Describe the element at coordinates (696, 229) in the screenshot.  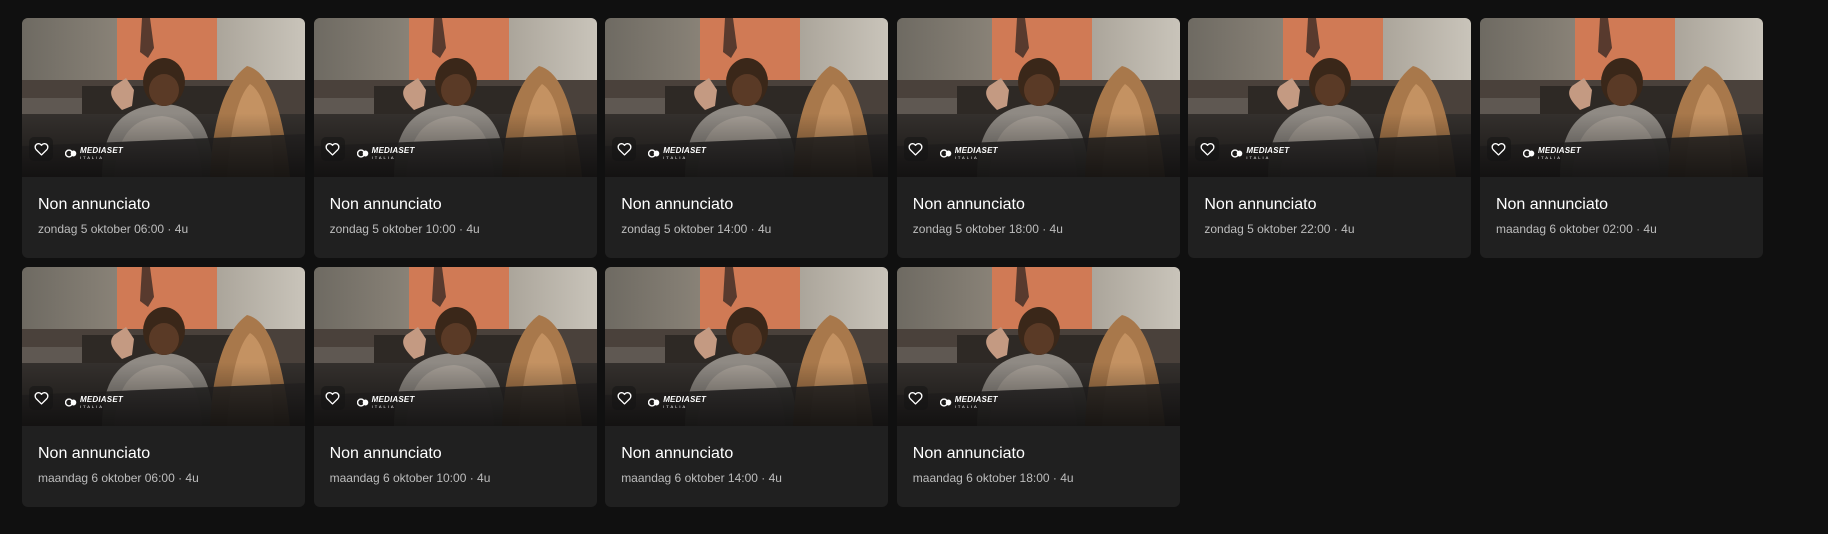
I see `program-schedule: zondag 5 oktober 14:00 · 4u` at that location.